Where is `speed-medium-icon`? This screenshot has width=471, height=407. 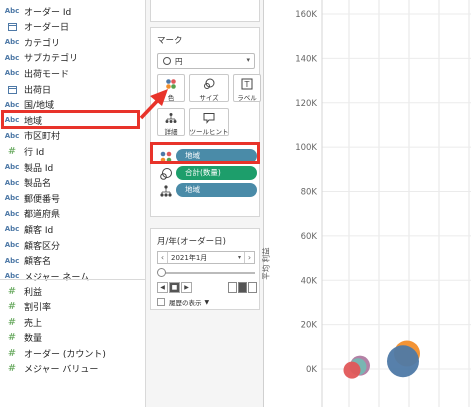 speed-medium-icon is located at coordinates (242, 287).